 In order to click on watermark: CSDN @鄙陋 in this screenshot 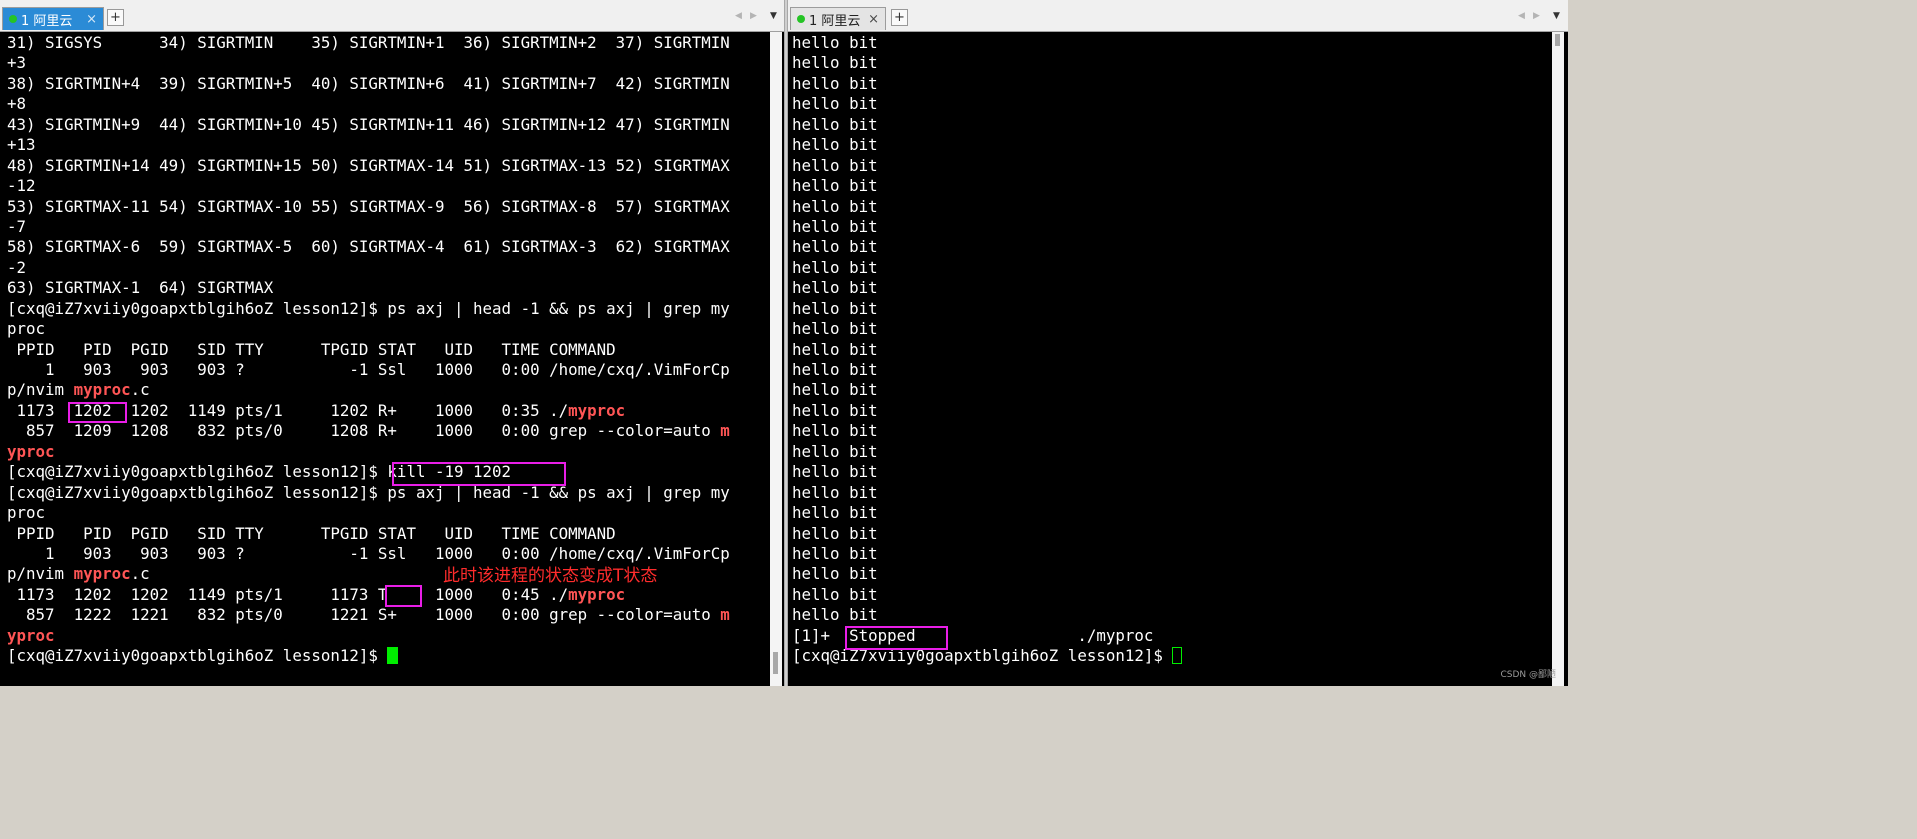, I will do `click(1528, 675)`.